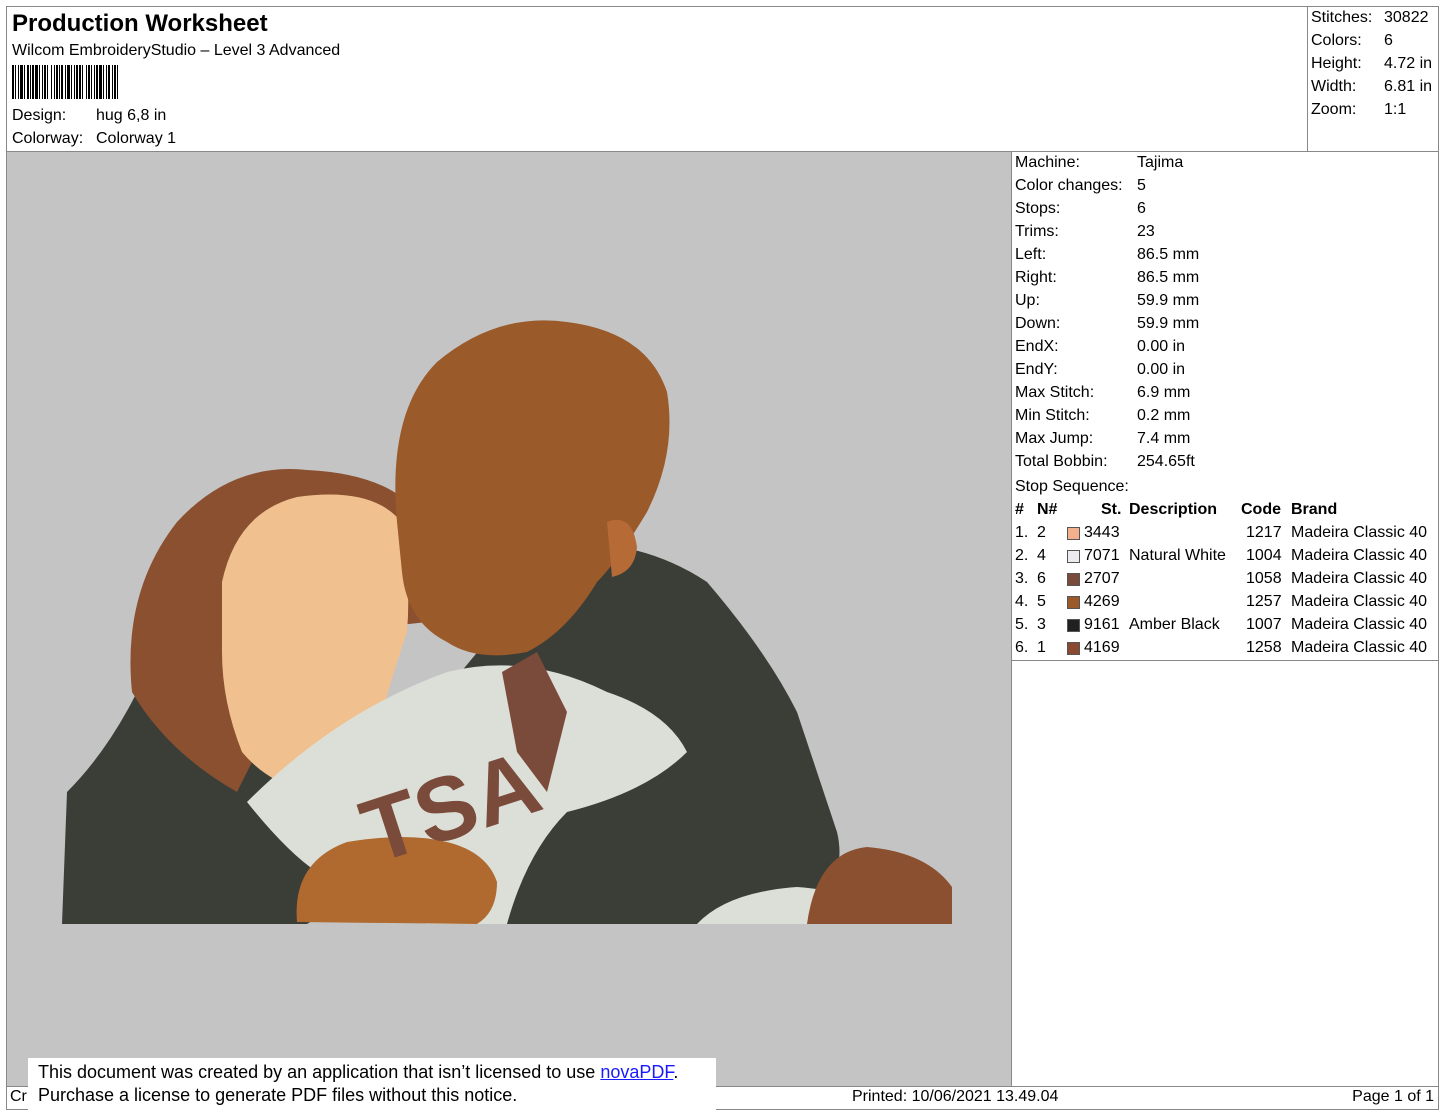  What do you see at coordinates (1047, 162) in the screenshot?
I see `info-label: Machine:` at bounding box center [1047, 162].